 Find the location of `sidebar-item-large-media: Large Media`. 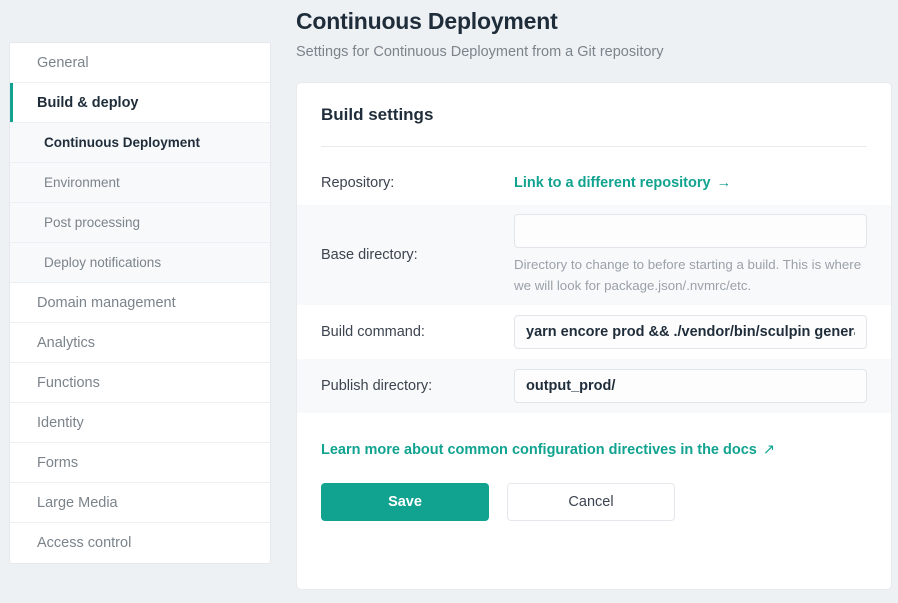

sidebar-item-large-media: Large Media is located at coordinates (140, 503).